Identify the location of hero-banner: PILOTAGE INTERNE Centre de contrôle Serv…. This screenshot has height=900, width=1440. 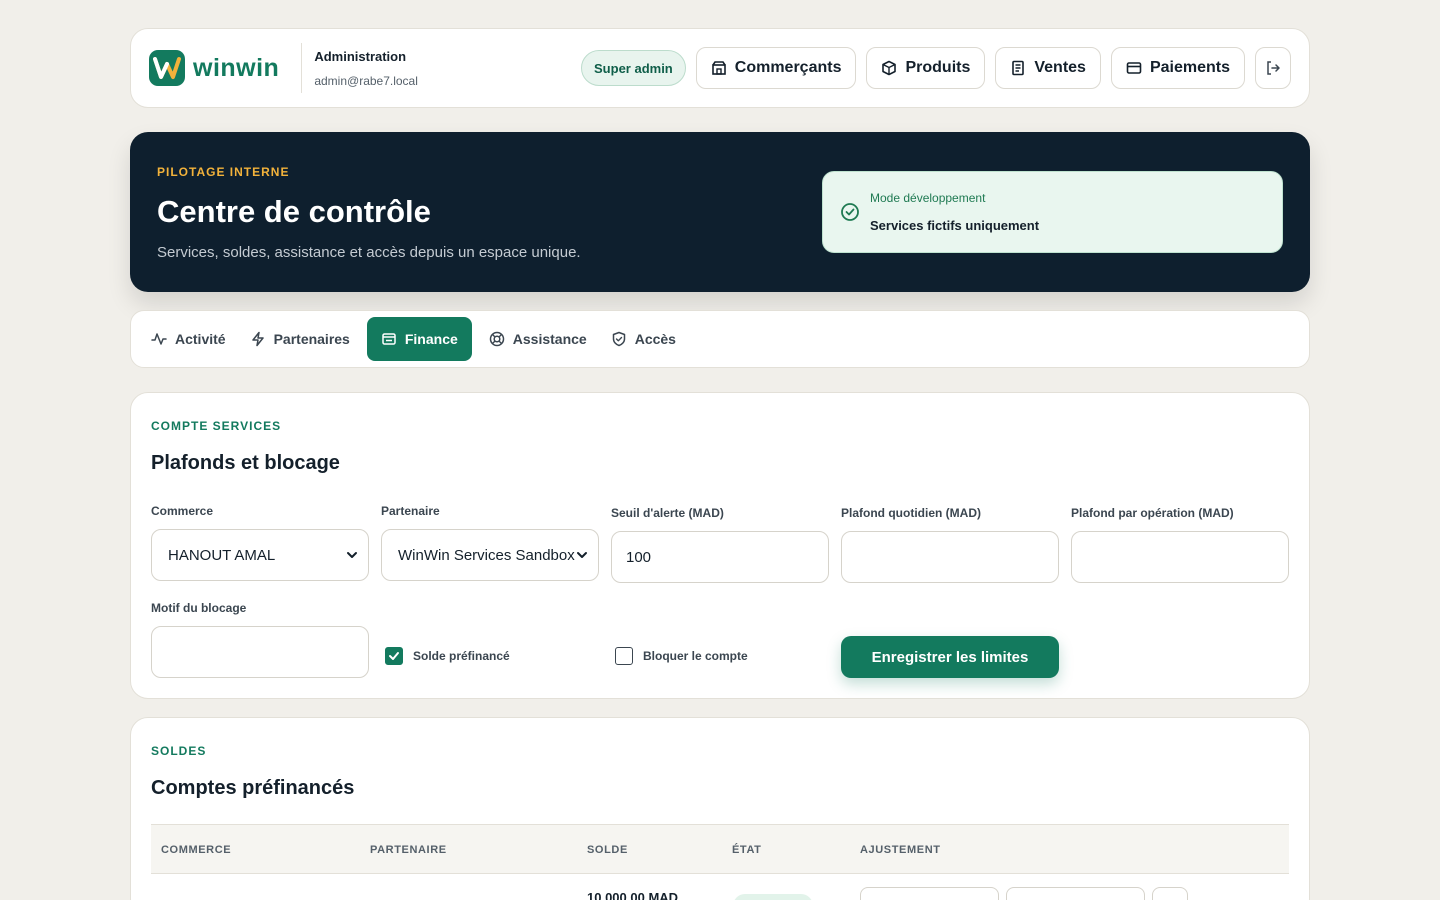
(720, 212).